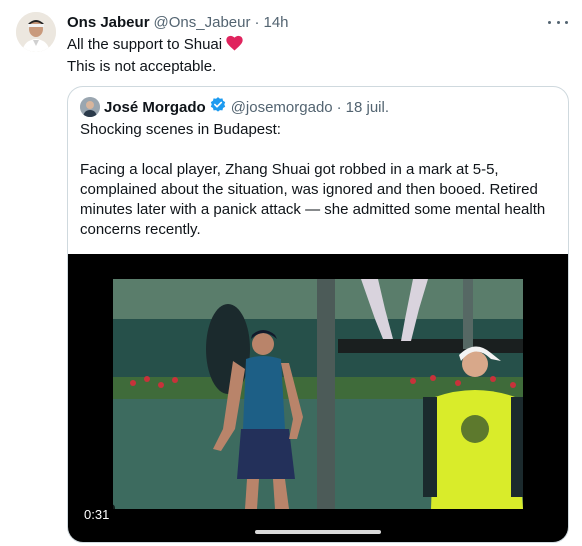 The image size is (582, 546). Describe the element at coordinates (367, 107) in the screenshot. I see `quoted-timestamp: 18 juil.` at that location.